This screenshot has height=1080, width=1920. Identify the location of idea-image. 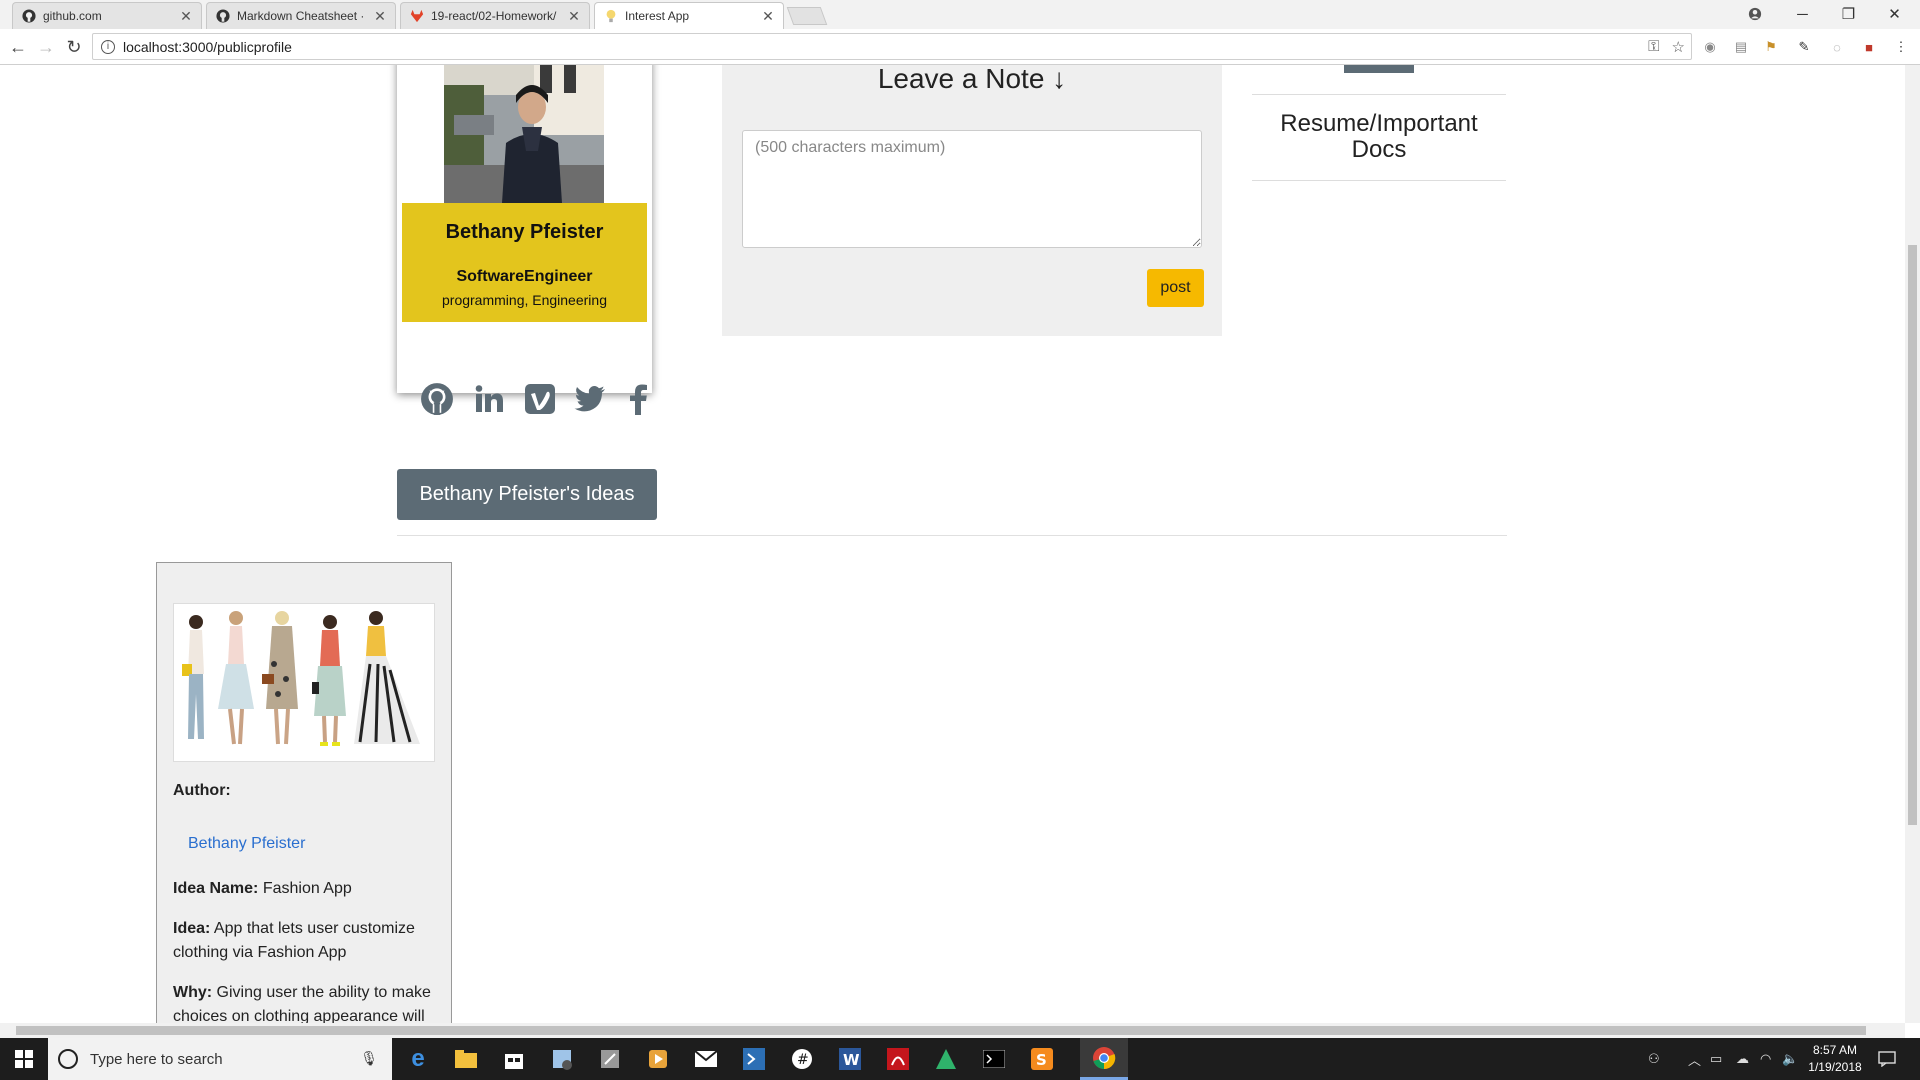
(304, 682).